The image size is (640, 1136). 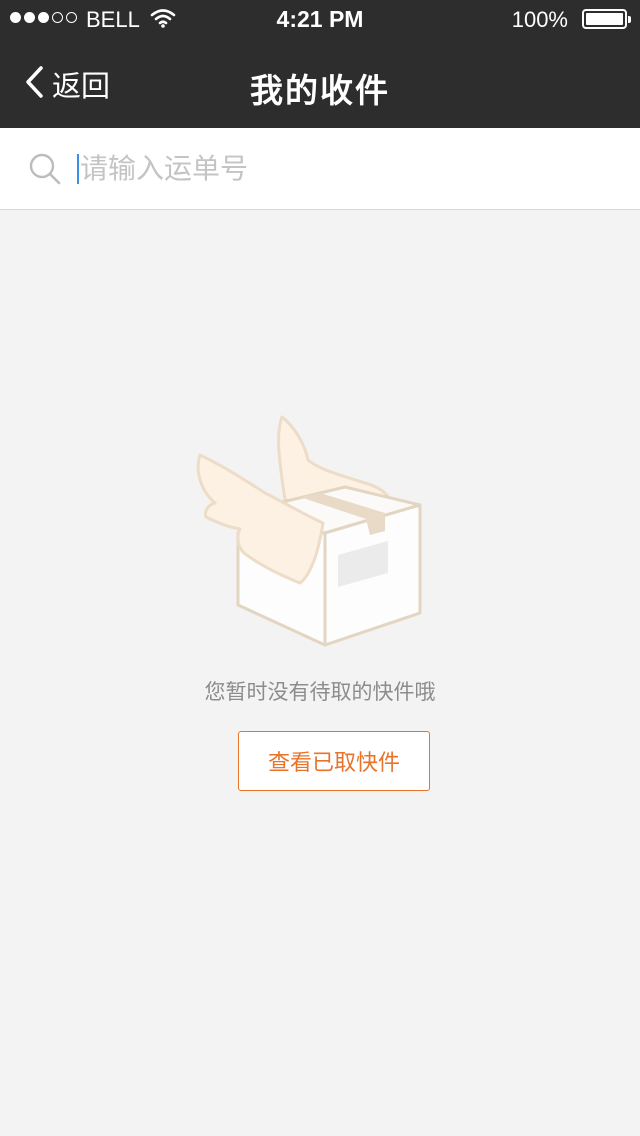 I want to click on search-bar, so click(x=320, y=169).